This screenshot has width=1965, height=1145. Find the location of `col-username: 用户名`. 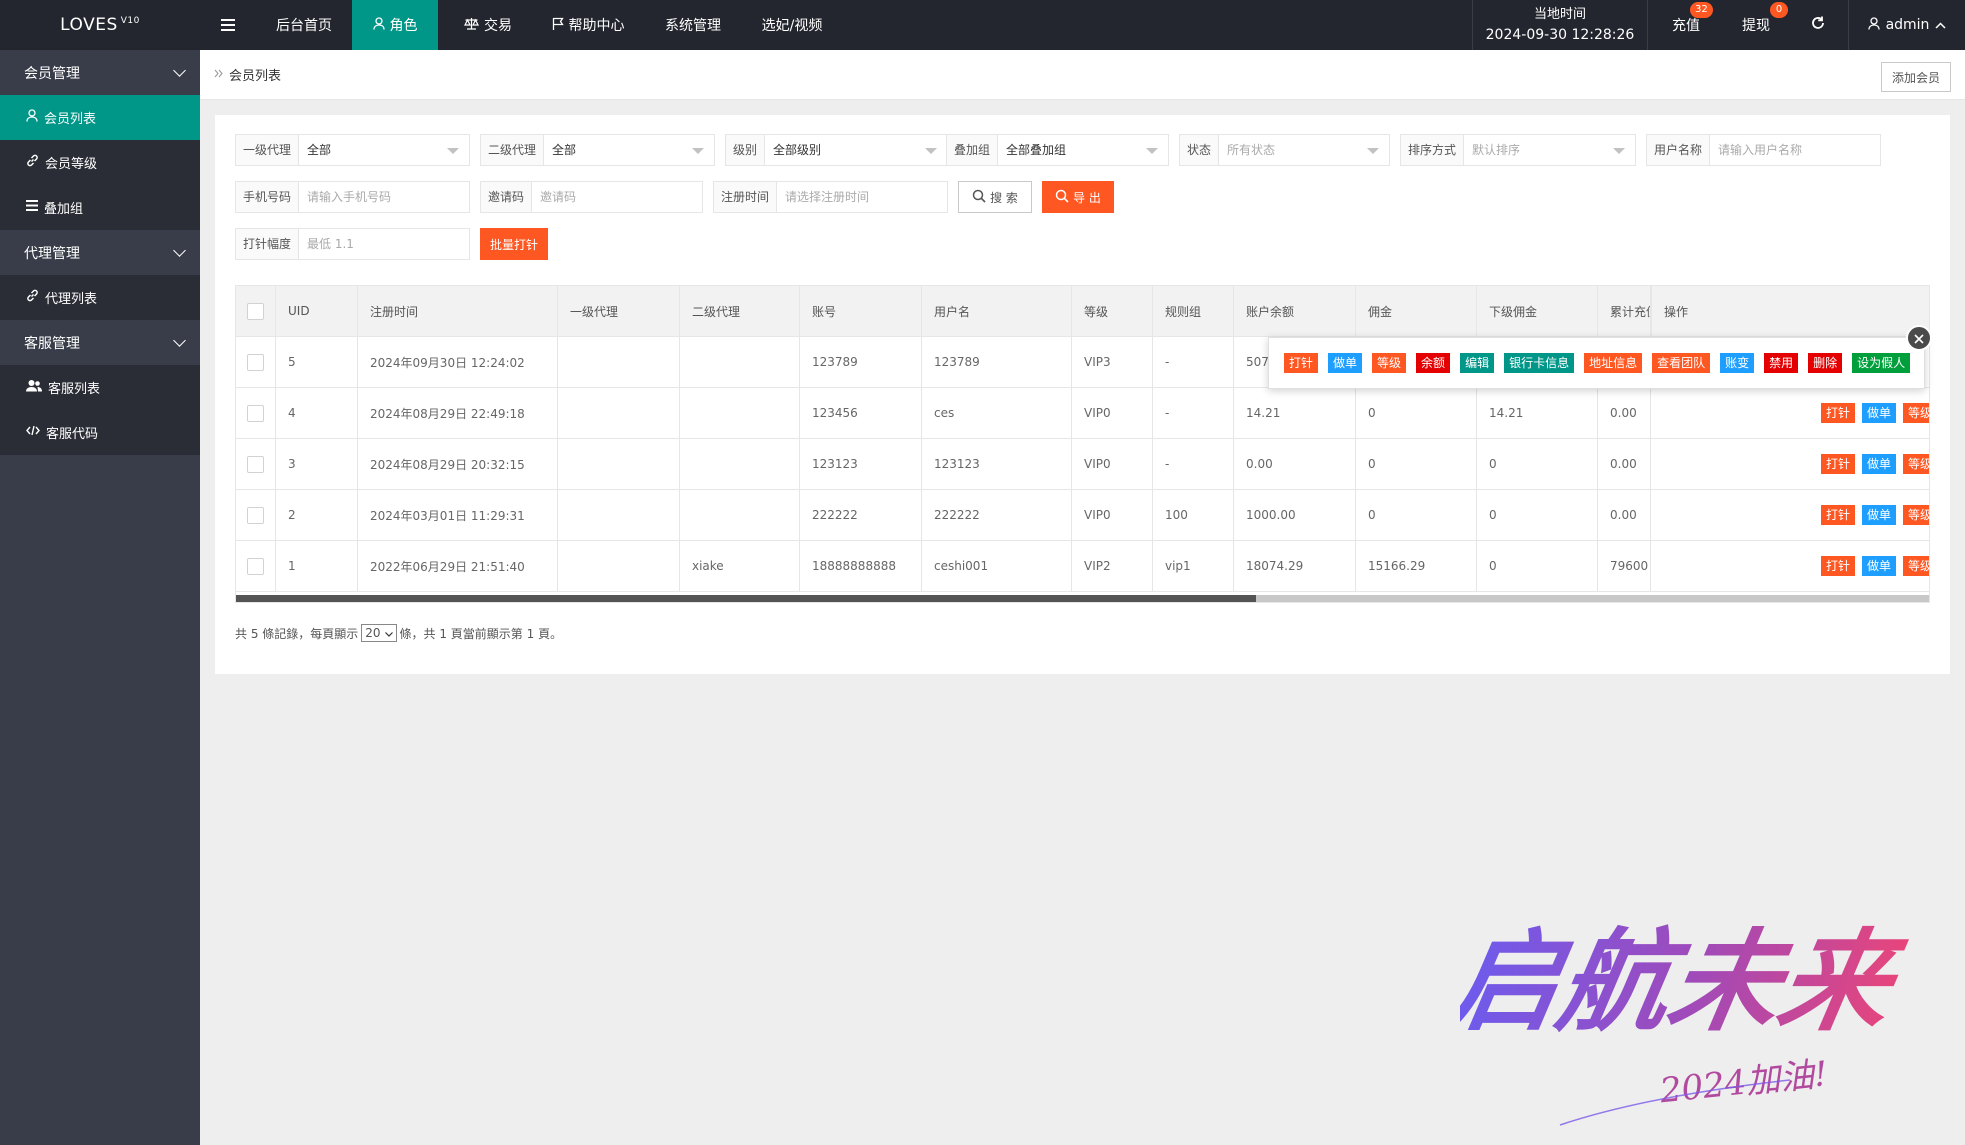

col-username: 用户名 is located at coordinates (997, 311).